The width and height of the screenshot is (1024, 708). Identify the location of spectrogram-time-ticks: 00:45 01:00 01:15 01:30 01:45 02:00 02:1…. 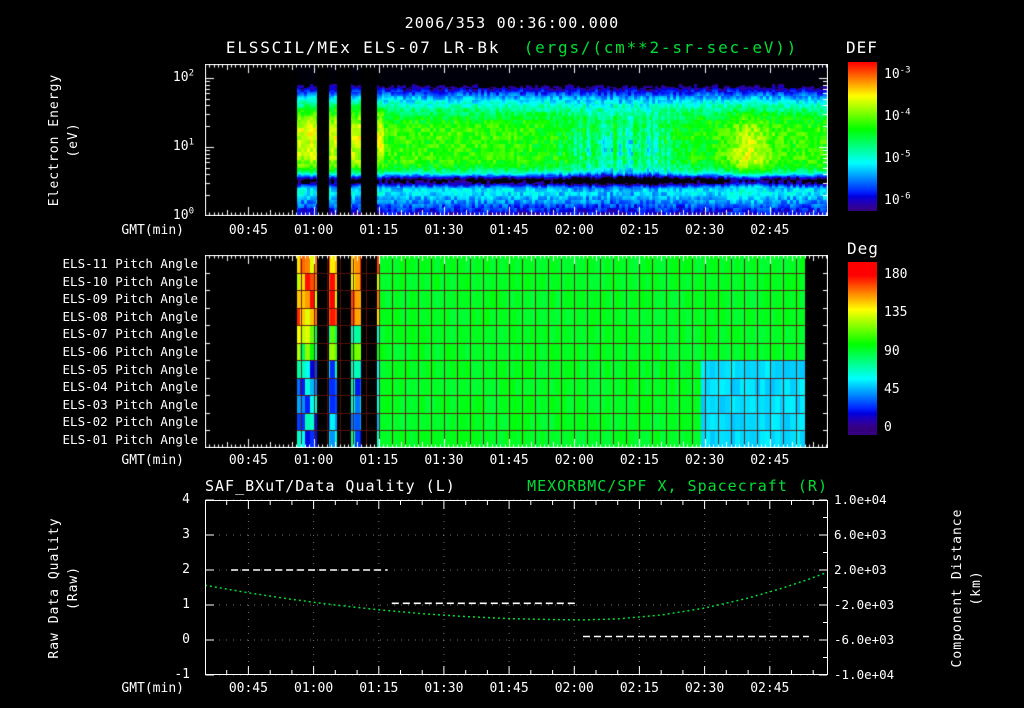
(516, 231).